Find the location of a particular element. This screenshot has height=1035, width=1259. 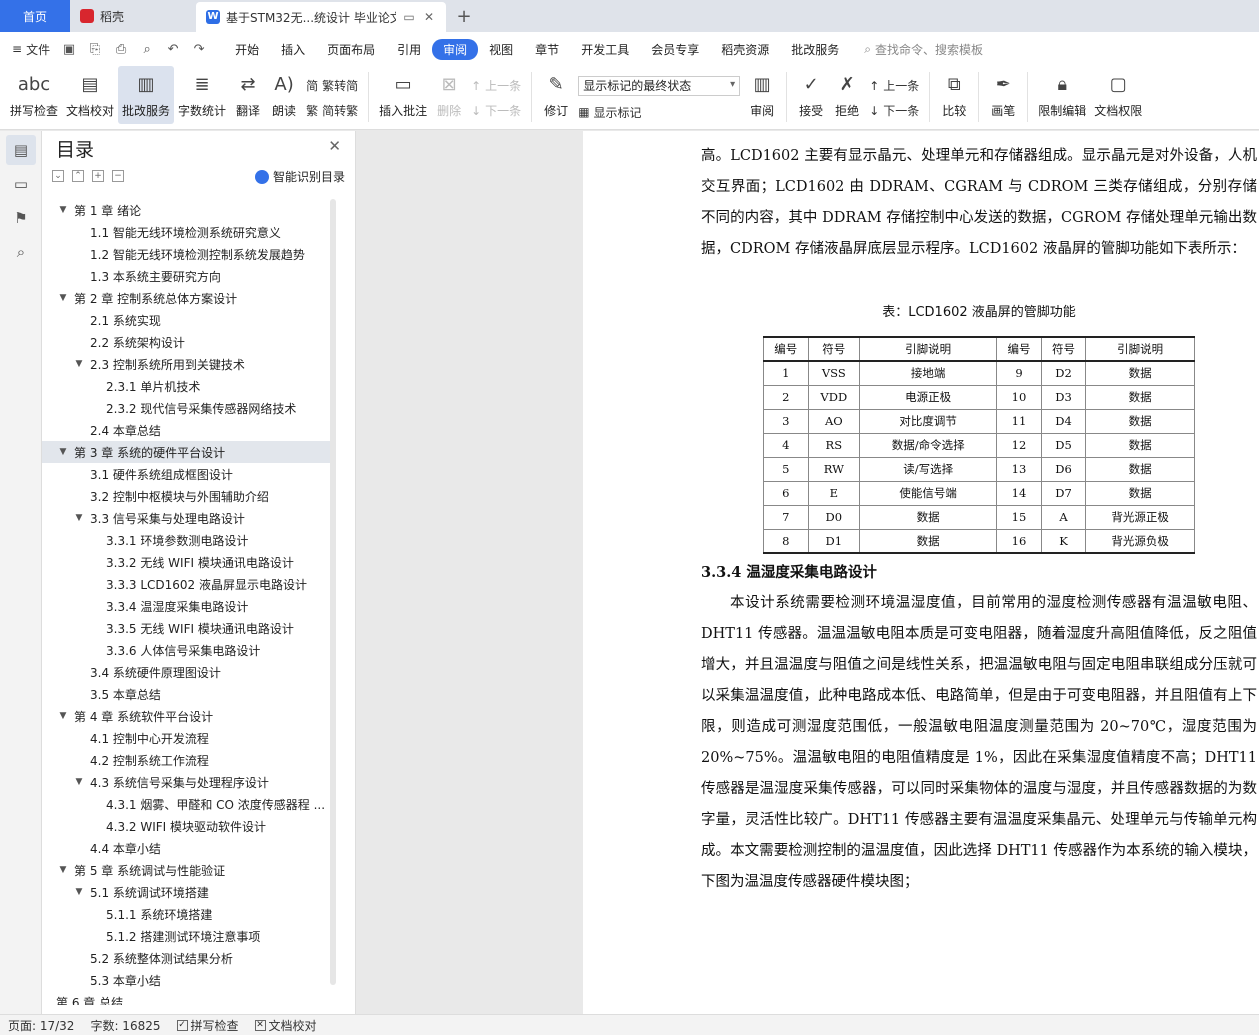

menu-tab-layout: 页面布局 is located at coordinates (351, 49).